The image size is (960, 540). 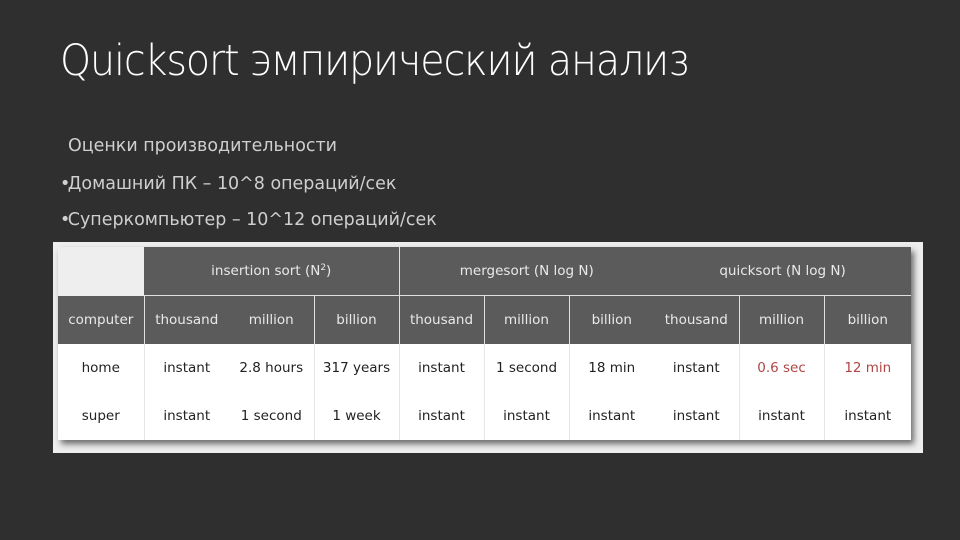 What do you see at coordinates (186, 319) in the screenshot?
I see `column-header-insertion-thousand: thousand` at bounding box center [186, 319].